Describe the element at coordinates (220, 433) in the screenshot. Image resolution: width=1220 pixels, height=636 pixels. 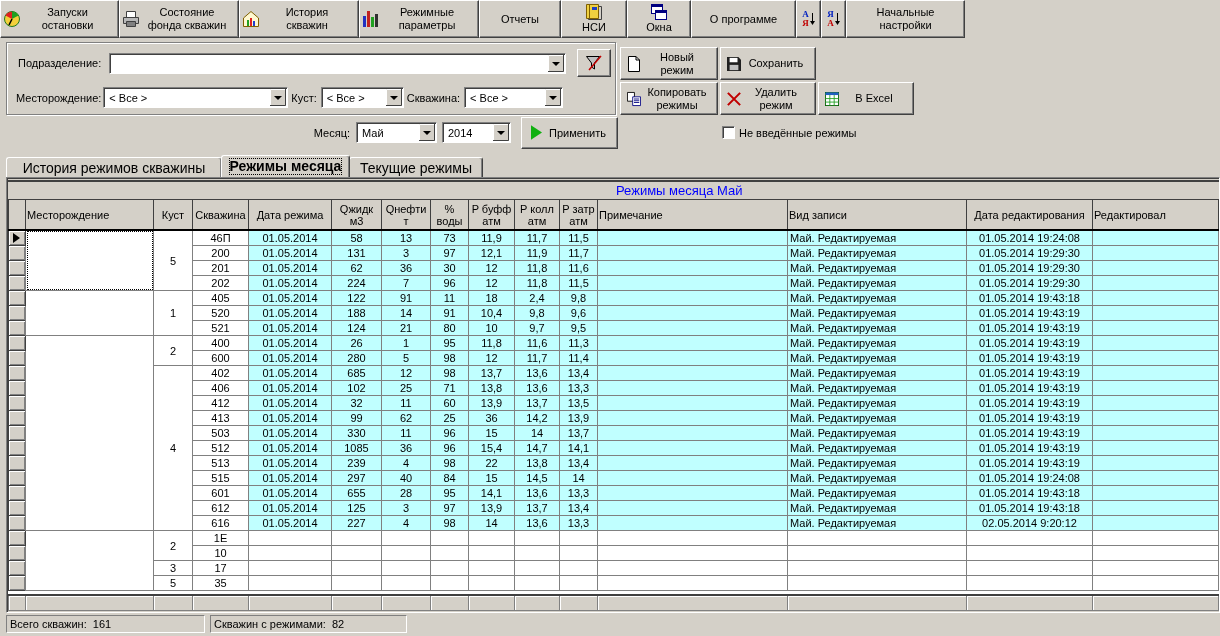
I see `table-cell: 503` at that location.